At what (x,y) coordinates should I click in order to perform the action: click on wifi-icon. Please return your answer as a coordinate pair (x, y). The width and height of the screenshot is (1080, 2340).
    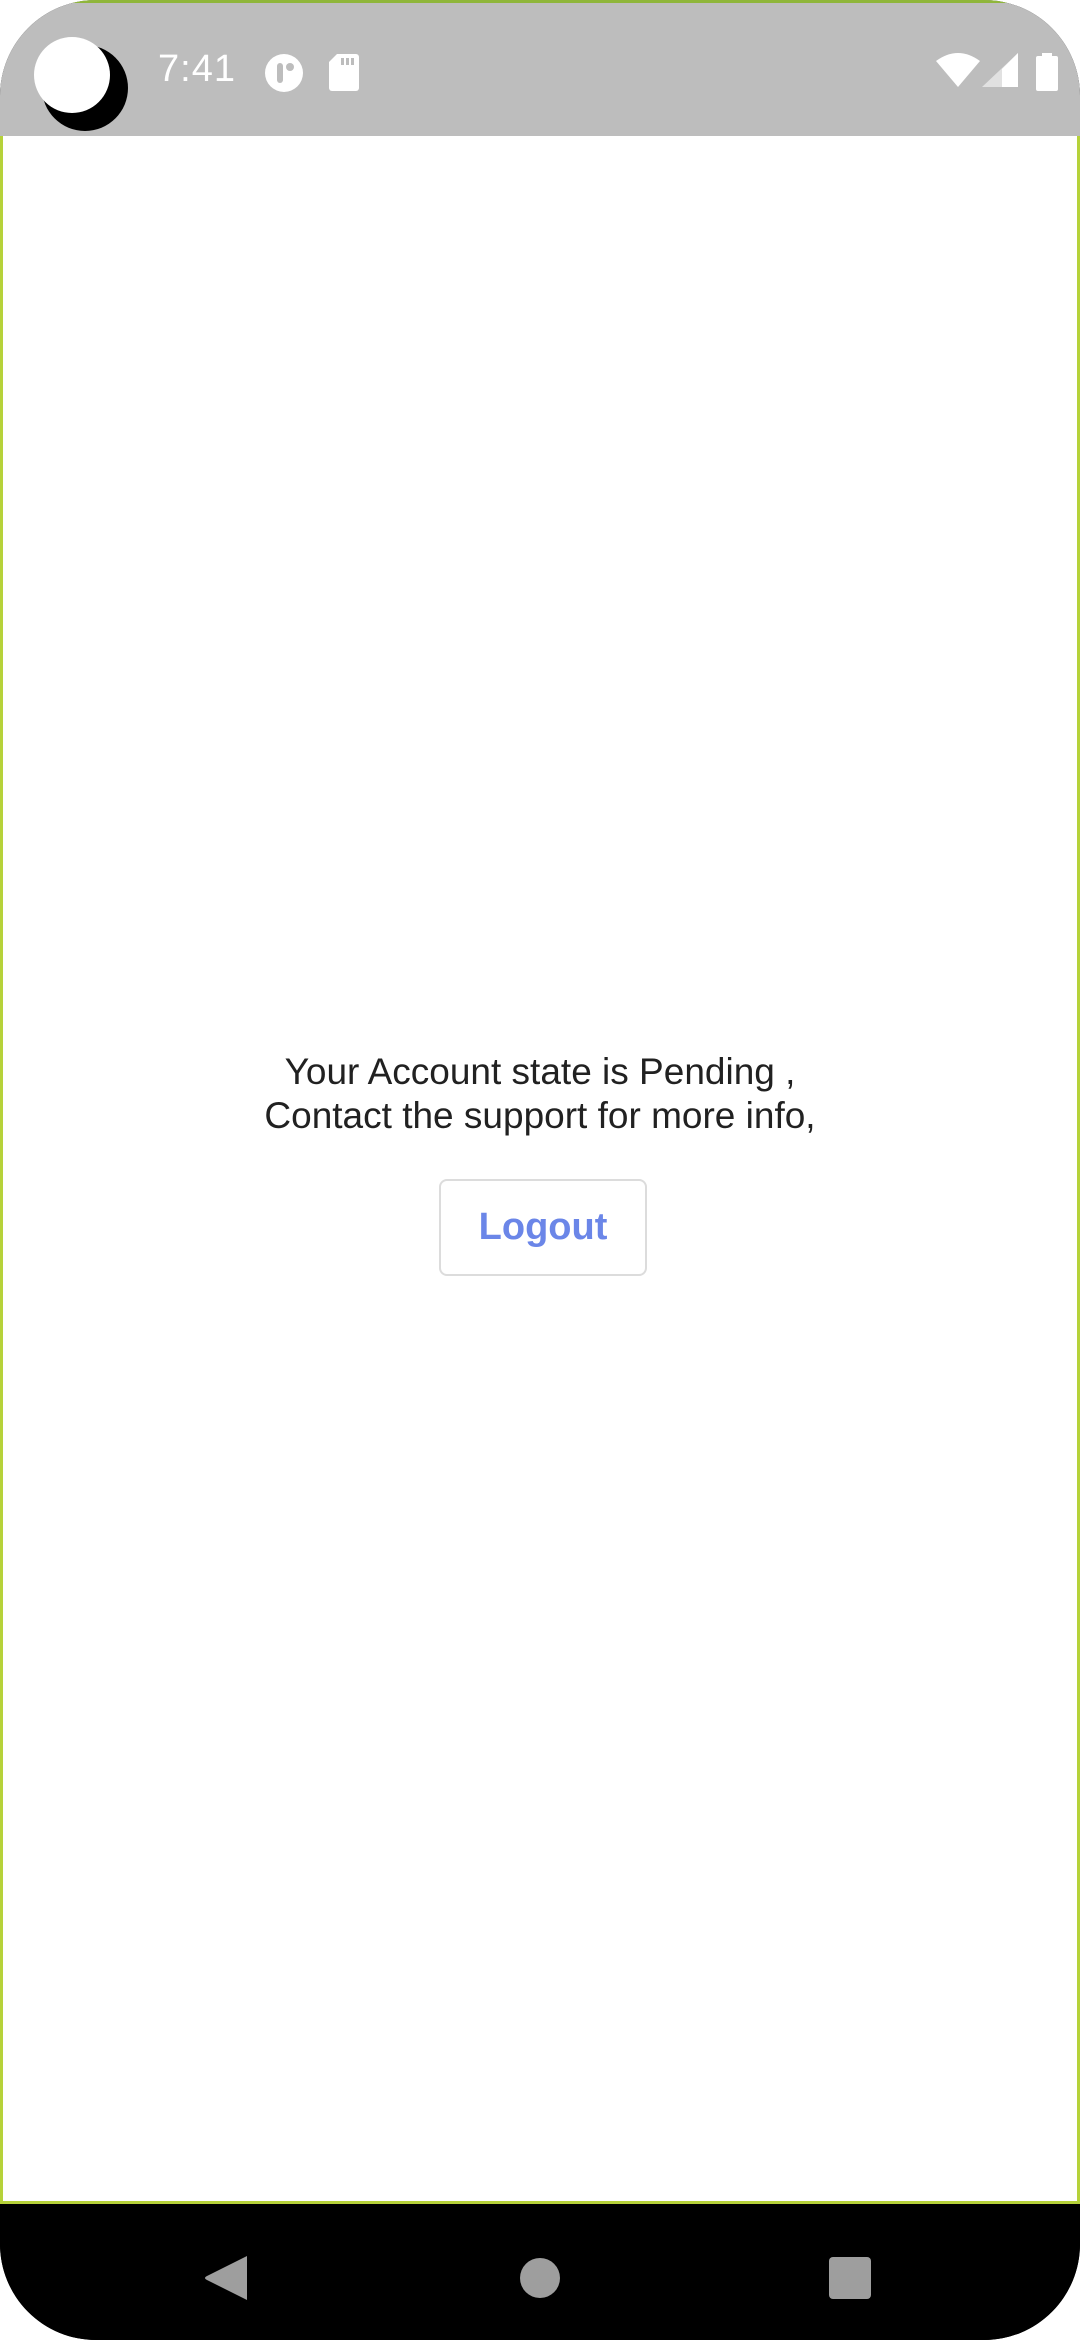
    Looking at the image, I should click on (958, 72).